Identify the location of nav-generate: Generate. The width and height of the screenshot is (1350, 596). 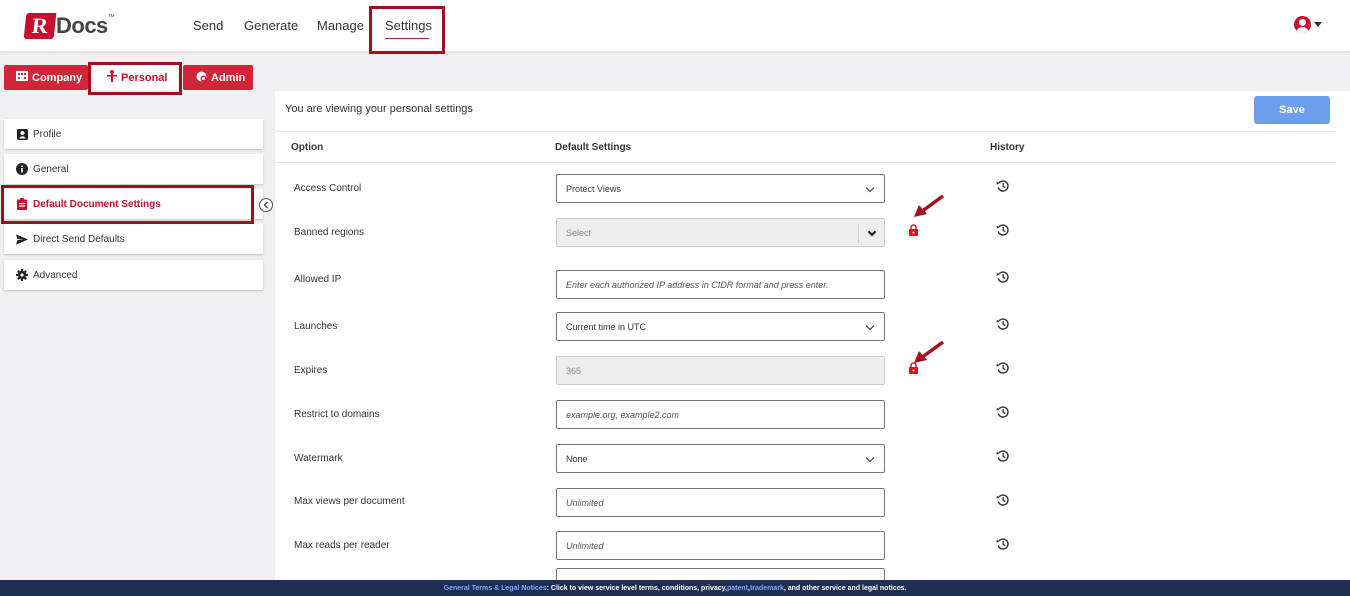
(271, 25).